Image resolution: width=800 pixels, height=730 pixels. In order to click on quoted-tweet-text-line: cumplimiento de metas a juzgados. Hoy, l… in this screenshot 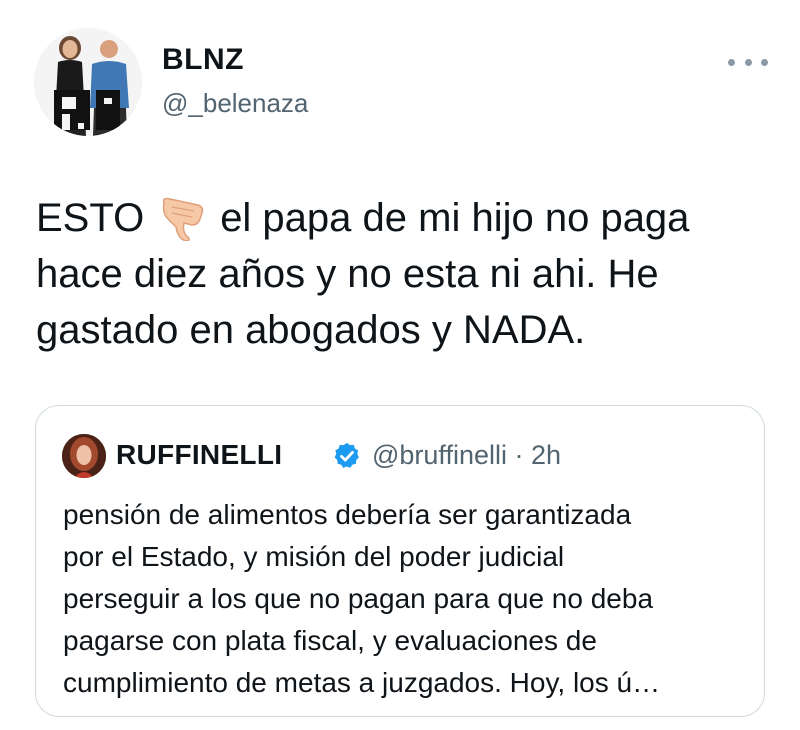, I will do `click(362, 682)`.